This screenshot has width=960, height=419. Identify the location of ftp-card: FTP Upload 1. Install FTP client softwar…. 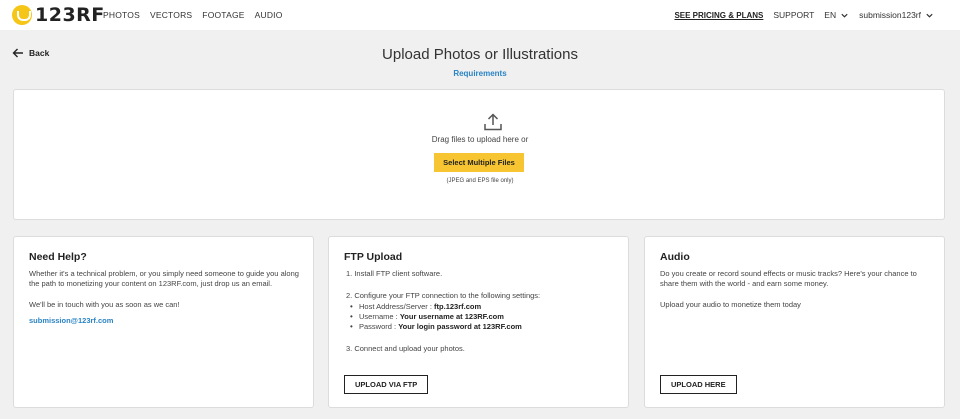
(478, 322).